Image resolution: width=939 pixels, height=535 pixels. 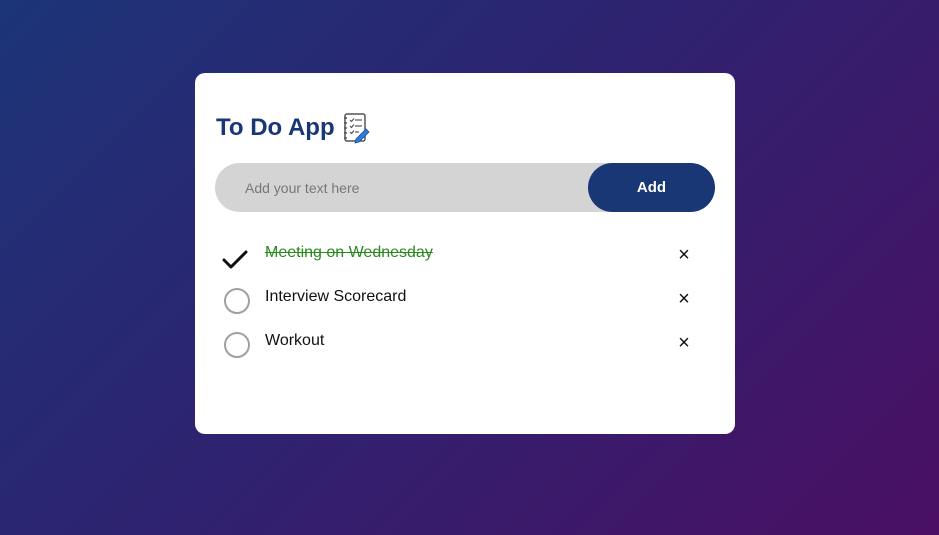 What do you see at coordinates (400, 187) in the screenshot?
I see `task-input` at bounding box center [400, 187].